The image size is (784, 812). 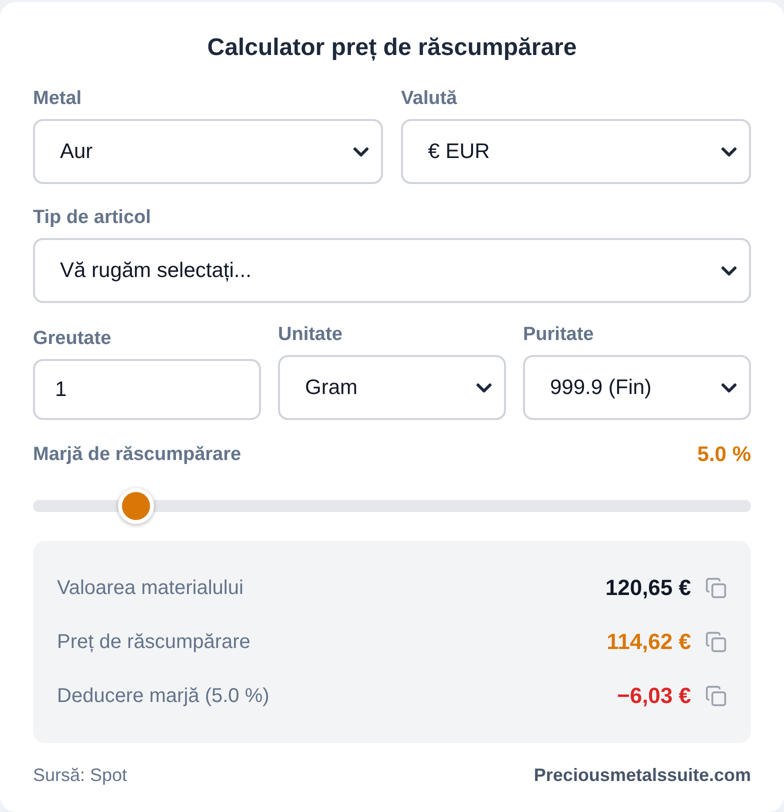 I want to click on result-value: 114,62 €, so click(x=648, y=642).